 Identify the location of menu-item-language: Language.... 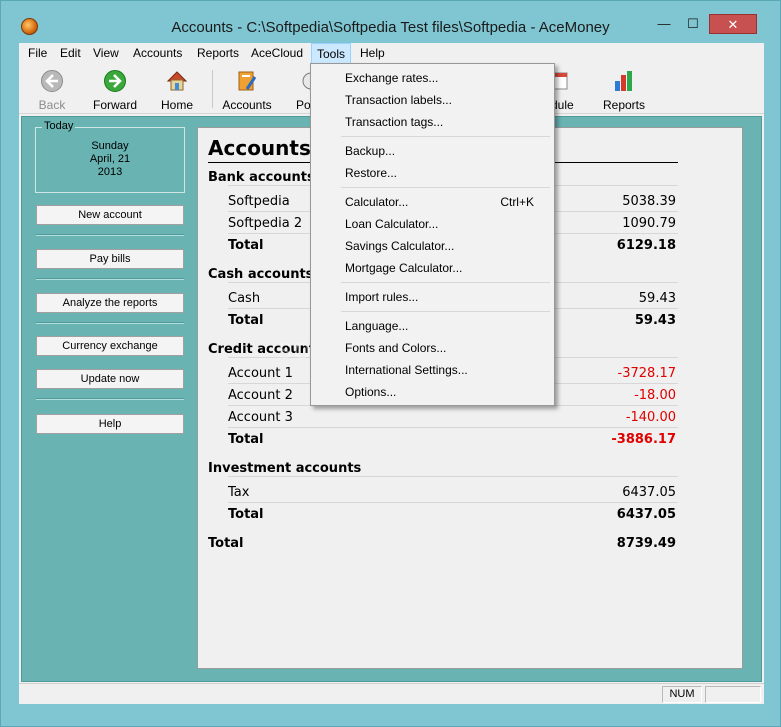
(432, 326).